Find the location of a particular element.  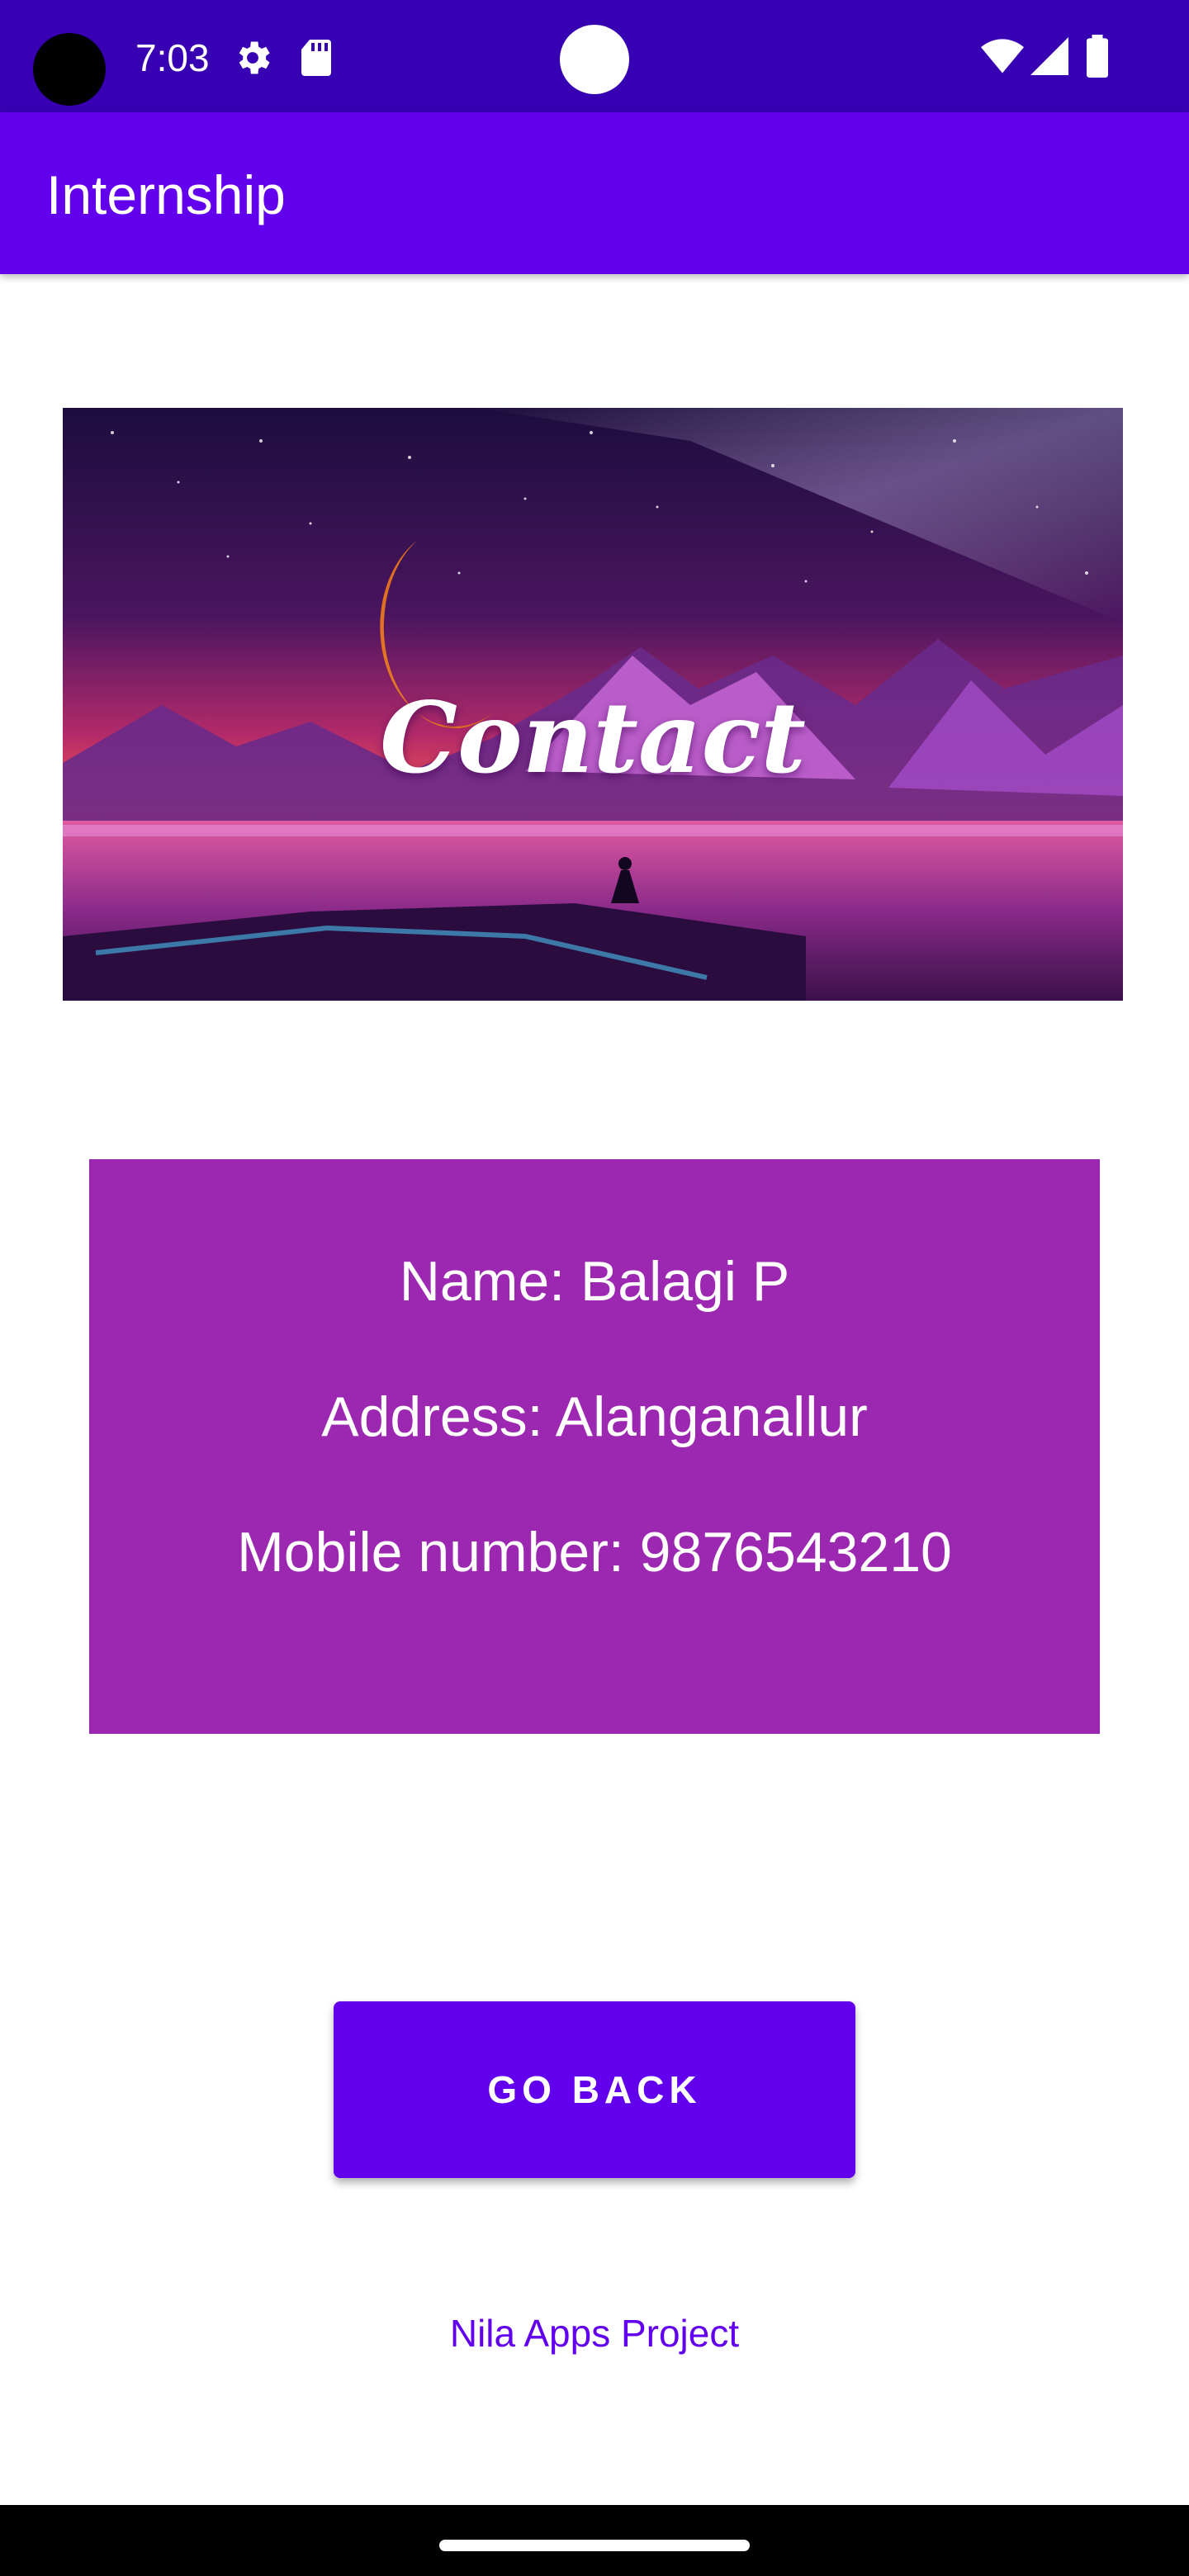

gear-icon is located at coordinates (254, 57).